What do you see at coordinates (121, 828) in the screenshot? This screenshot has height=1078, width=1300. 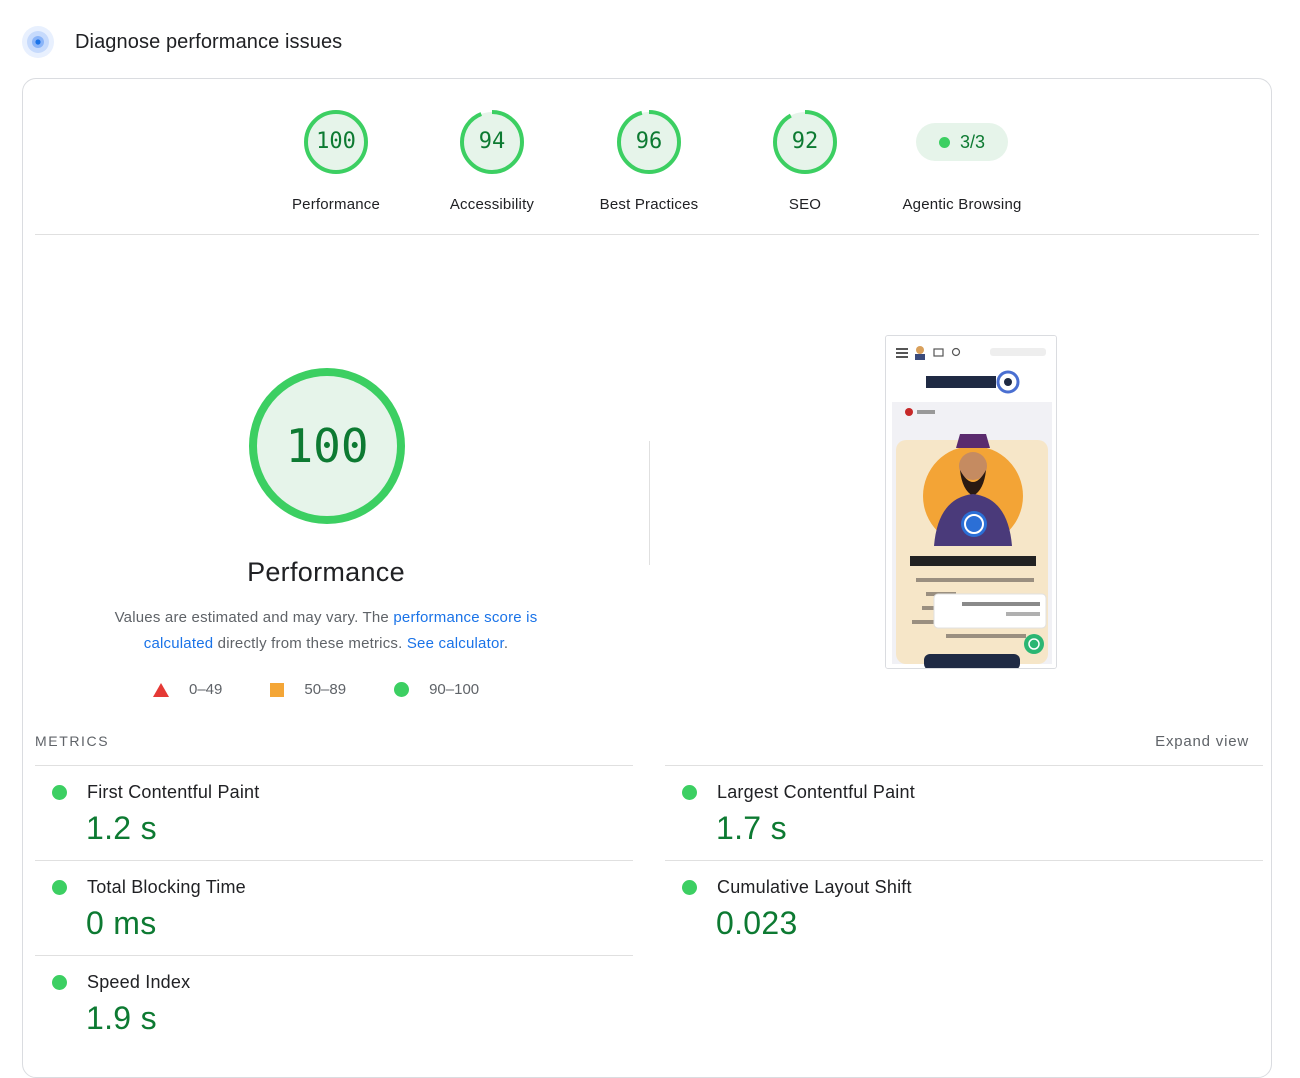 I see `metric-value: 1.2 s` at bounding box center [121, 828].